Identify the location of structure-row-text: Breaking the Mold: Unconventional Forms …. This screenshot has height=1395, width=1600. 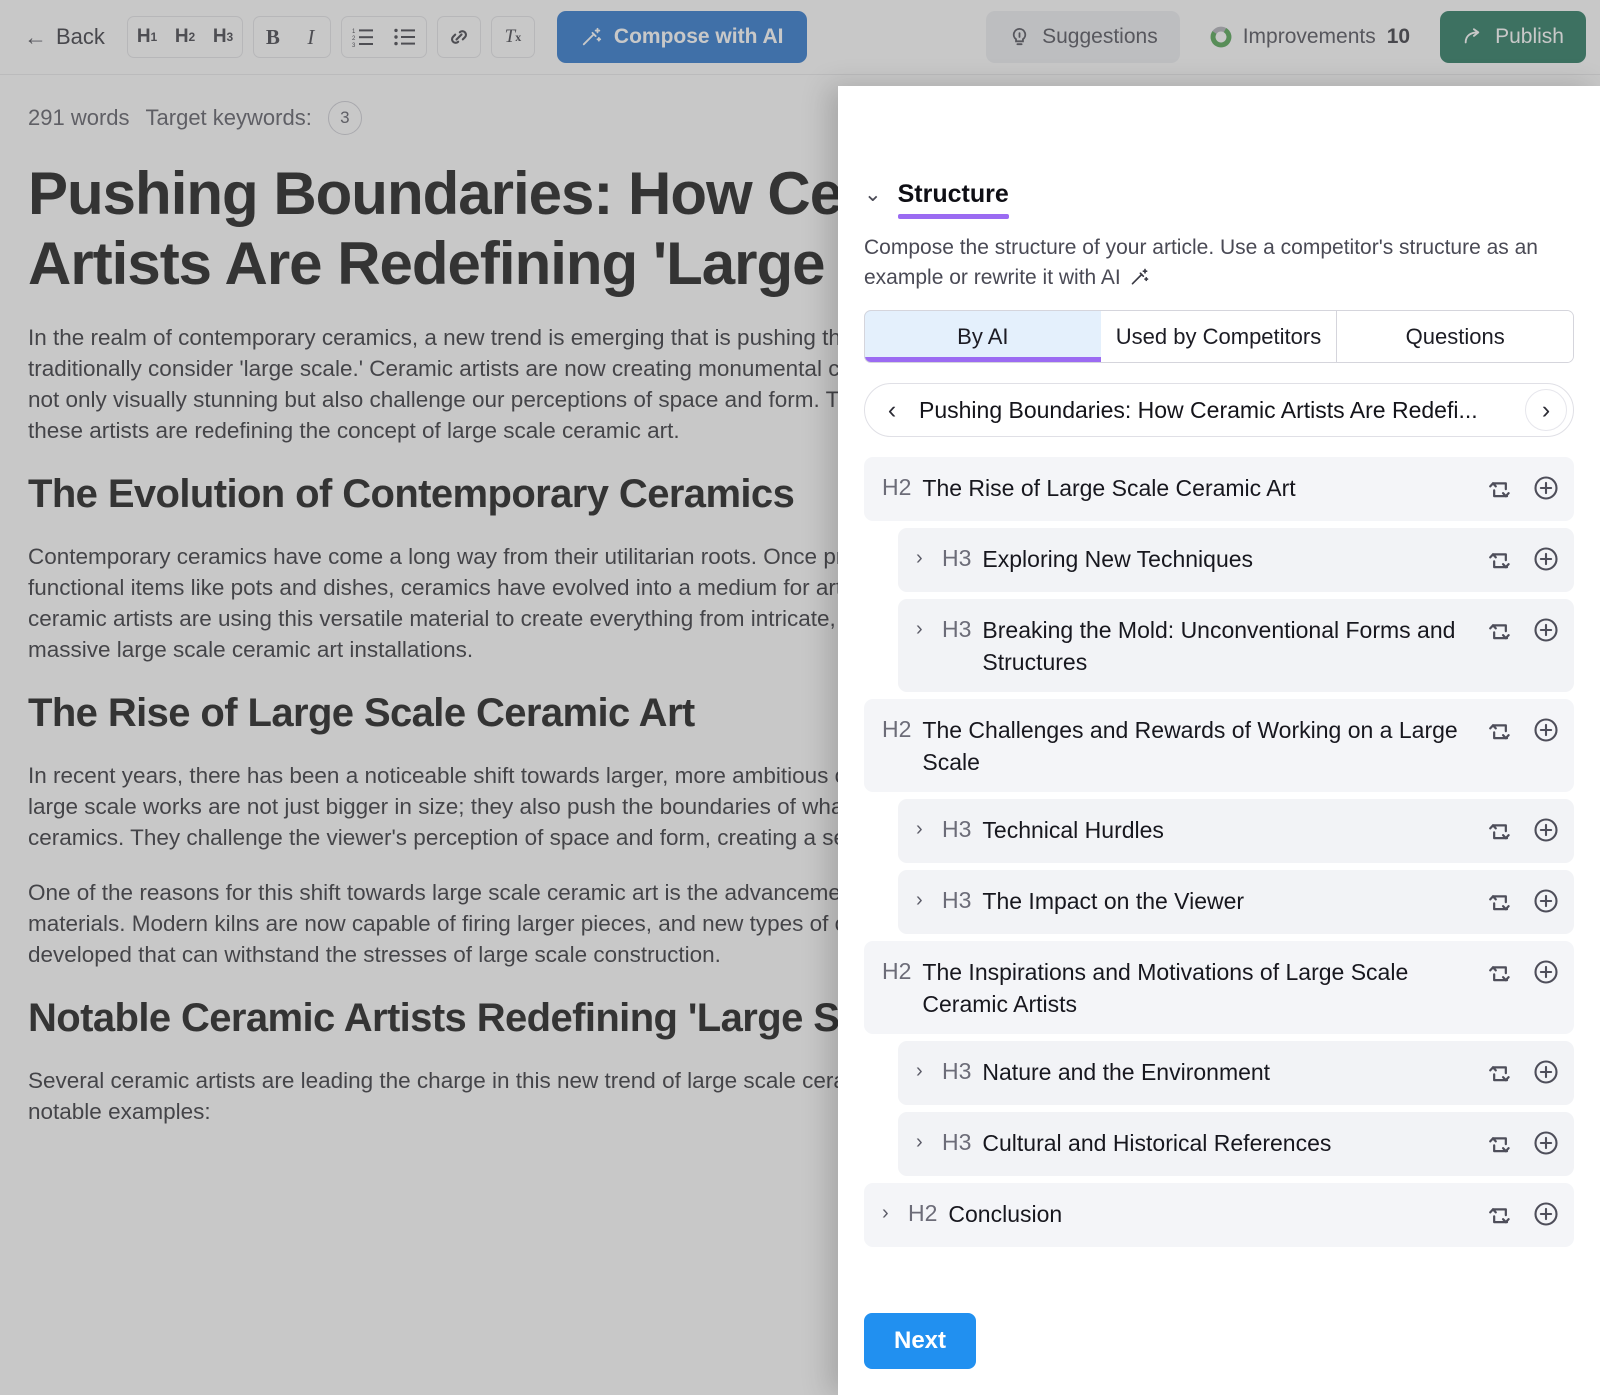
(1219, 646).